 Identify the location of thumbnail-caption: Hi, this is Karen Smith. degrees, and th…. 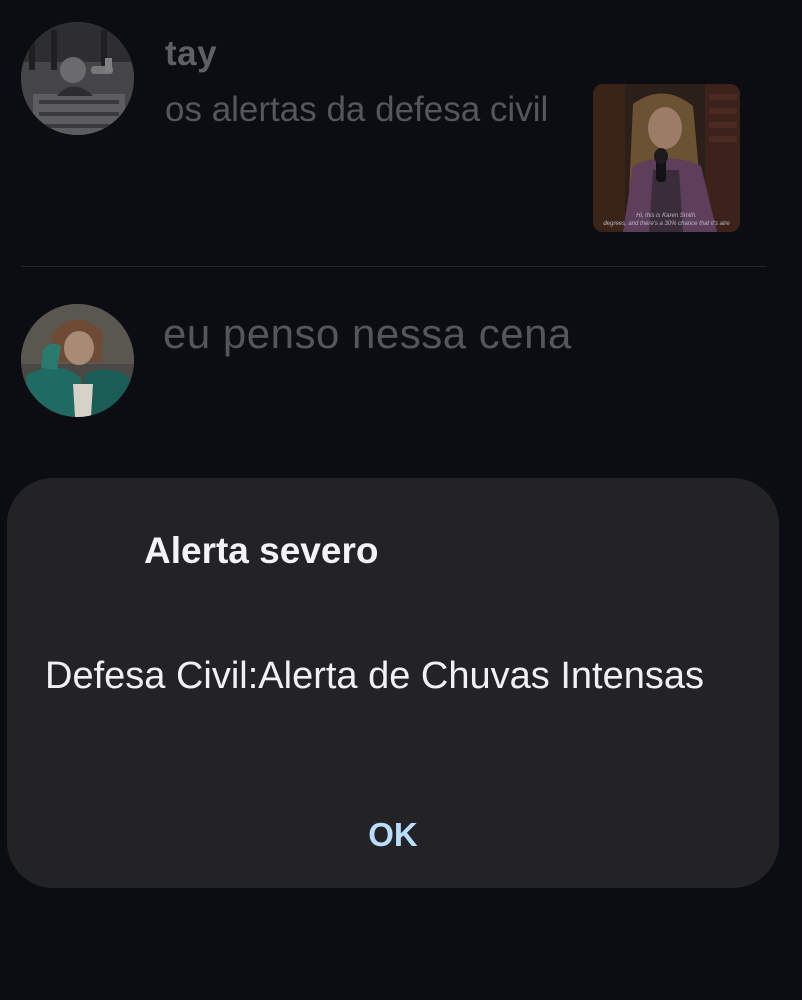
(666, 220).